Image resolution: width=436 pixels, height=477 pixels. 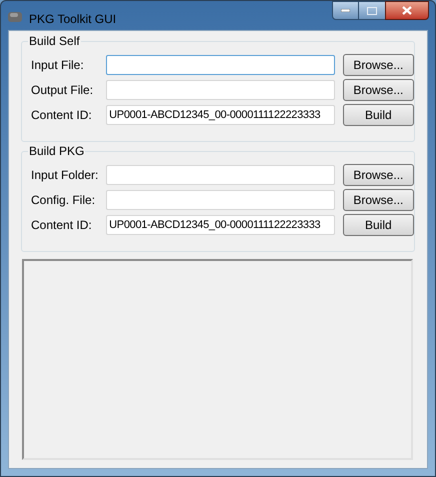 I want to click on minimize-icon, so click(x=345, y=10).